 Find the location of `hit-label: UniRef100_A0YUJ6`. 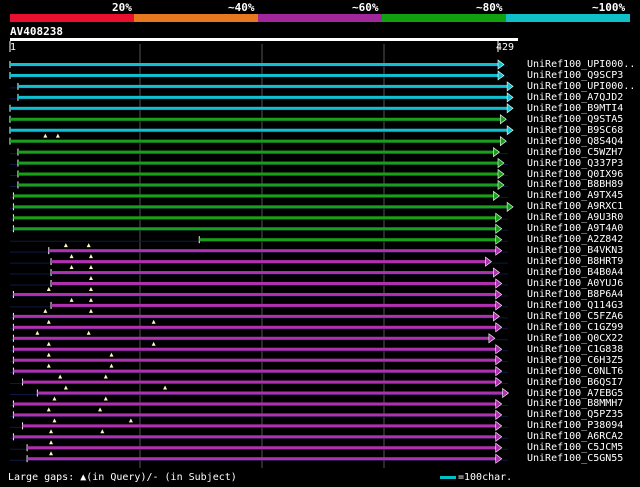

hit-label: UniRef100_A0YUJ6 is located at coordinates (575, 283).